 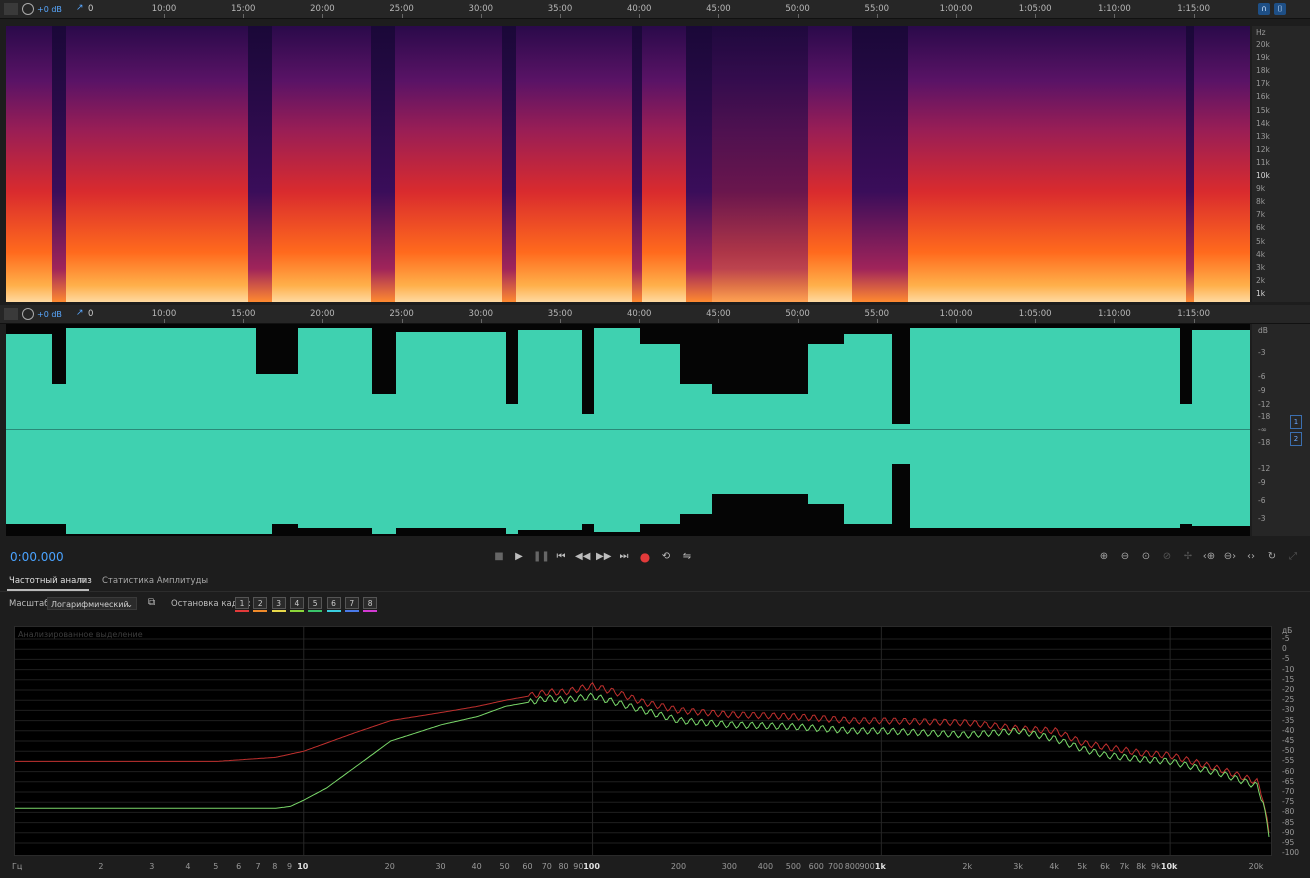 I want to click on scale-select: Логарифмический ⌄, so click(x=92, y=603).